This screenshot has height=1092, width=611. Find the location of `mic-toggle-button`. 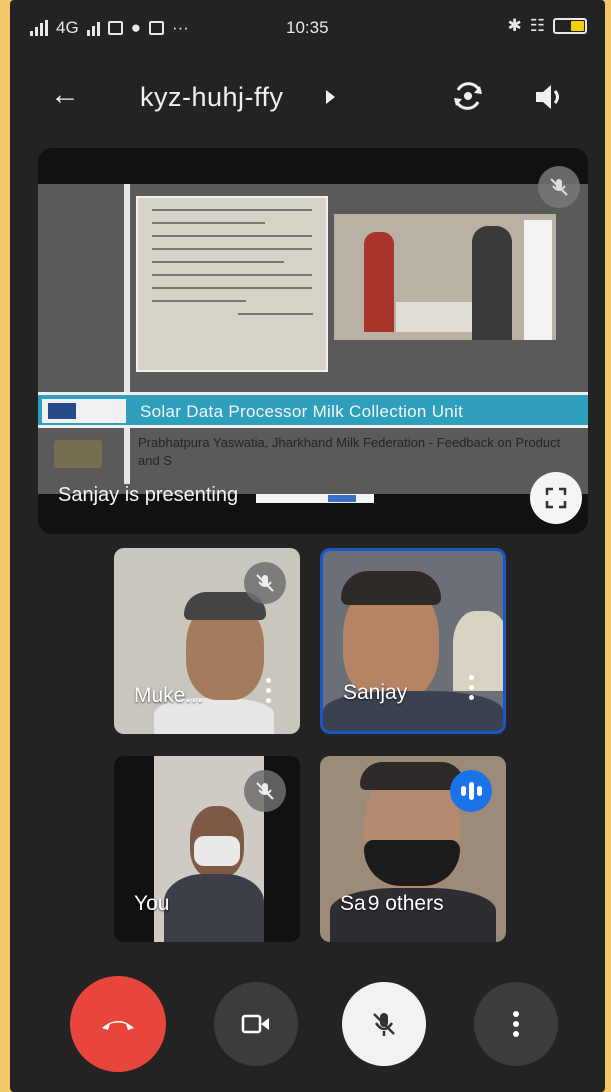

mic-toggle-button is located at coordinates (384, 1024).